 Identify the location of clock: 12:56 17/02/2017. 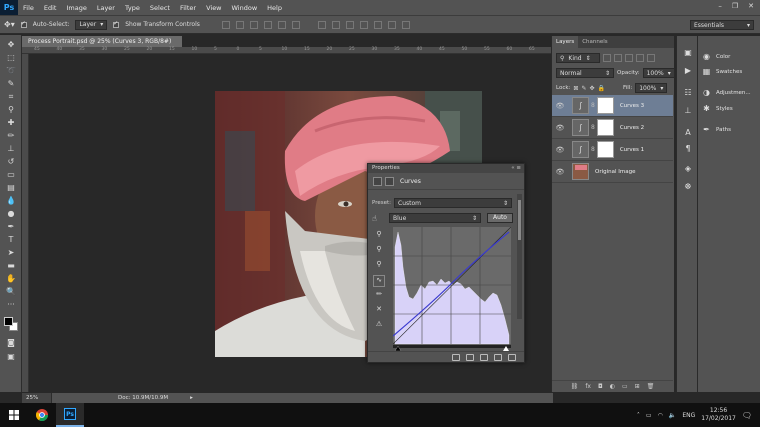
(718, 415).